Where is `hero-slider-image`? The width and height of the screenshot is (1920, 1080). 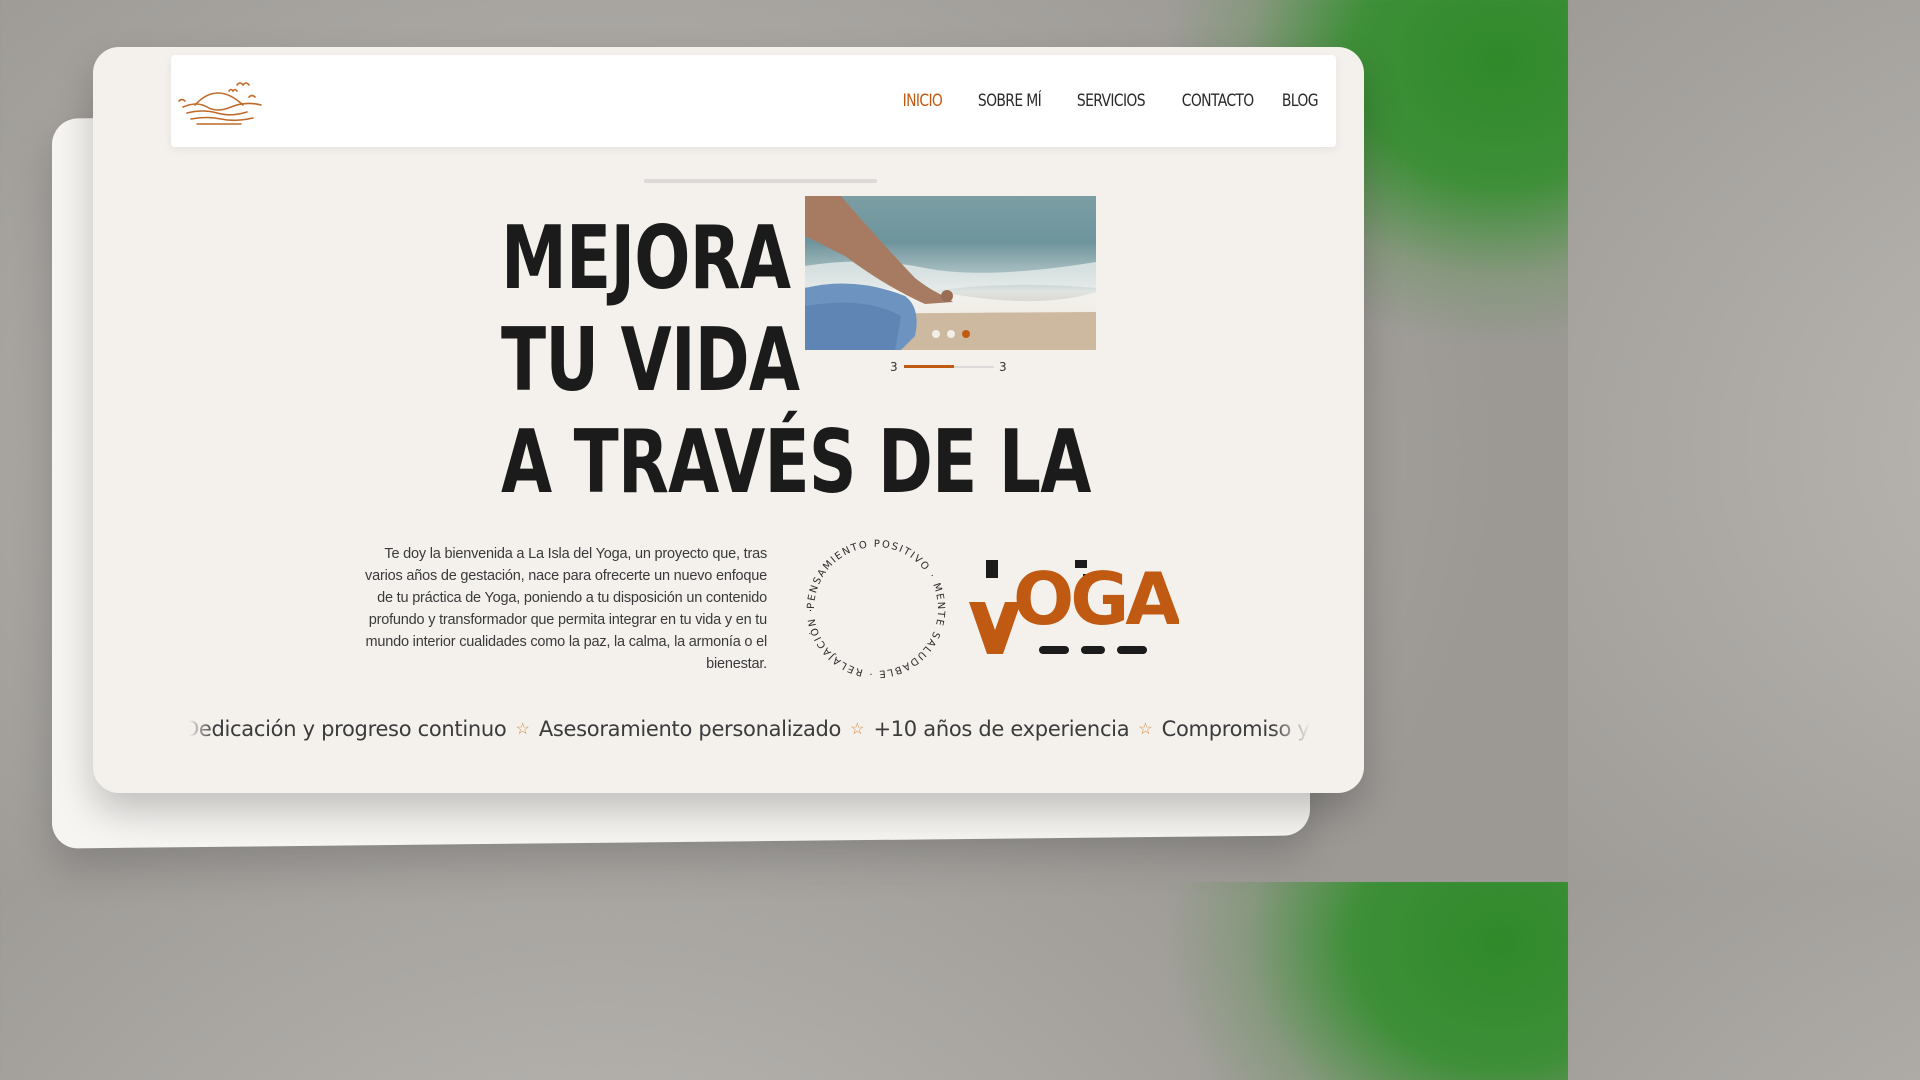 hero-slider-image is located at coordinates (950, 273).